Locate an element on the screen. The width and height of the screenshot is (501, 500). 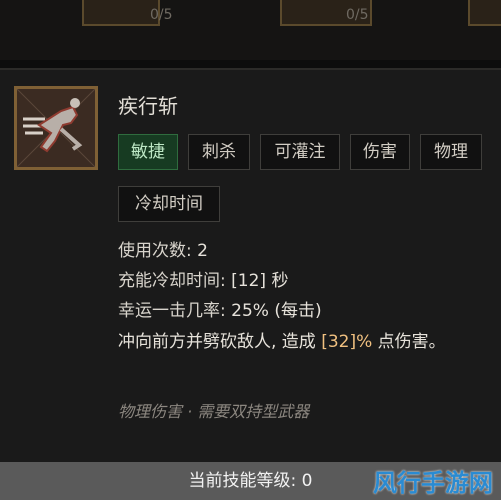
tag-physical: 物理 is located at coordinates (451, 152).